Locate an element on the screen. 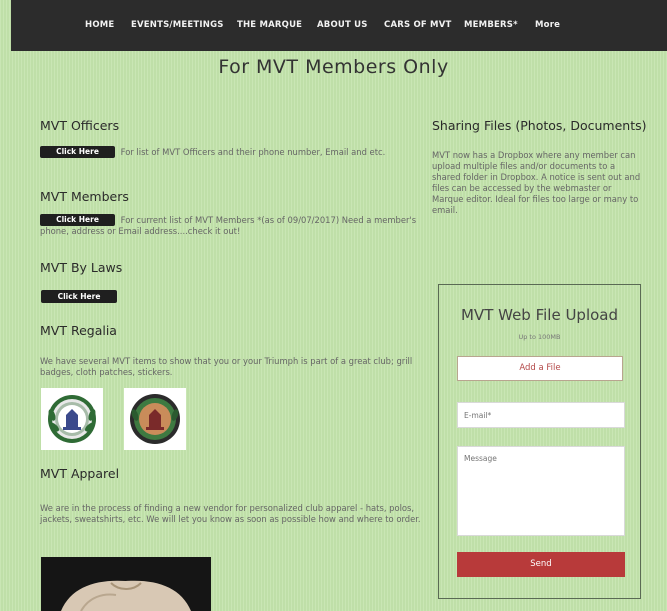  upload-form-title: MVT Web File Upload is located at coordinates (539, 315).